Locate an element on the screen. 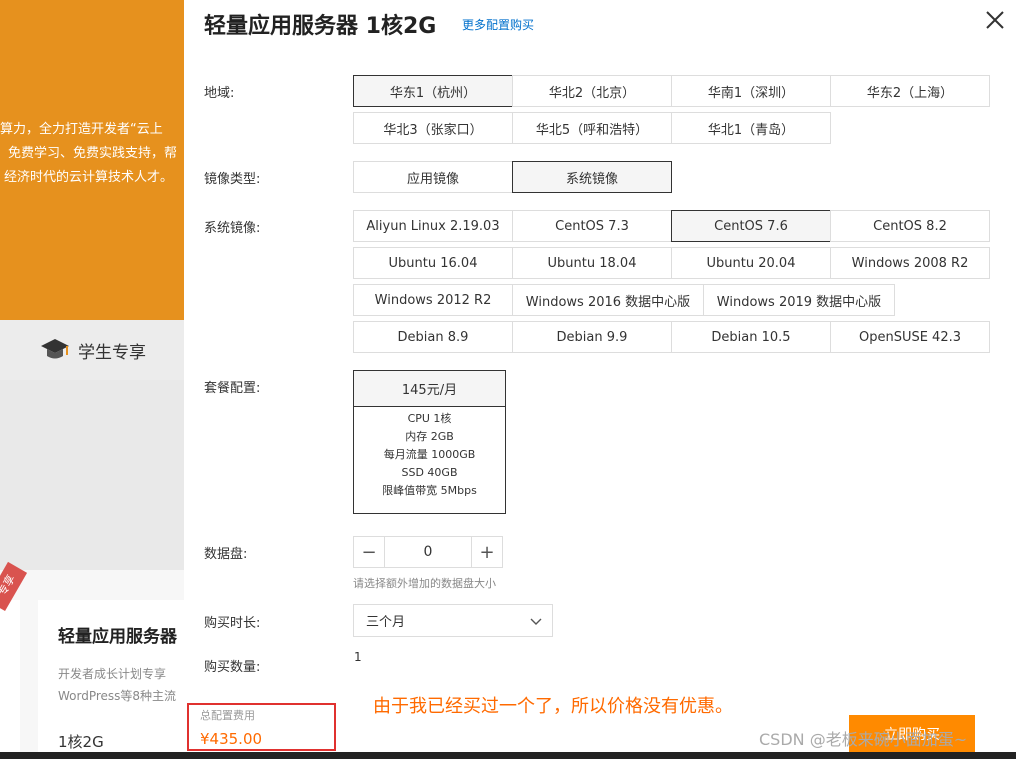  system-image-option: Windows 2019 数据中心版 is located at coordinates (799, 300).